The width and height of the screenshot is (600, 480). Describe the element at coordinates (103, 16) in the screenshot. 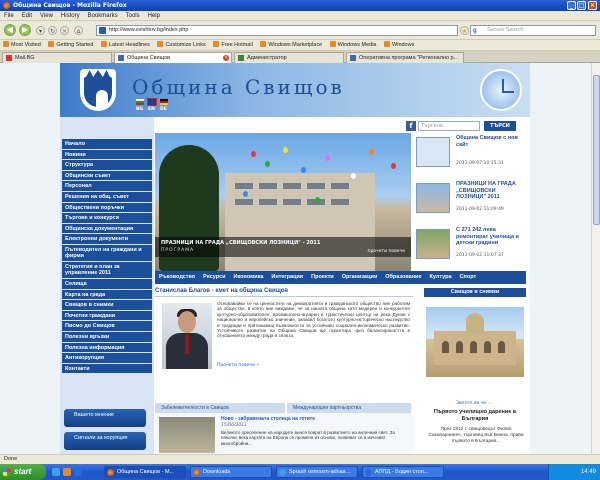

I see `menu-bookmarks: Bookmarks` at that location.